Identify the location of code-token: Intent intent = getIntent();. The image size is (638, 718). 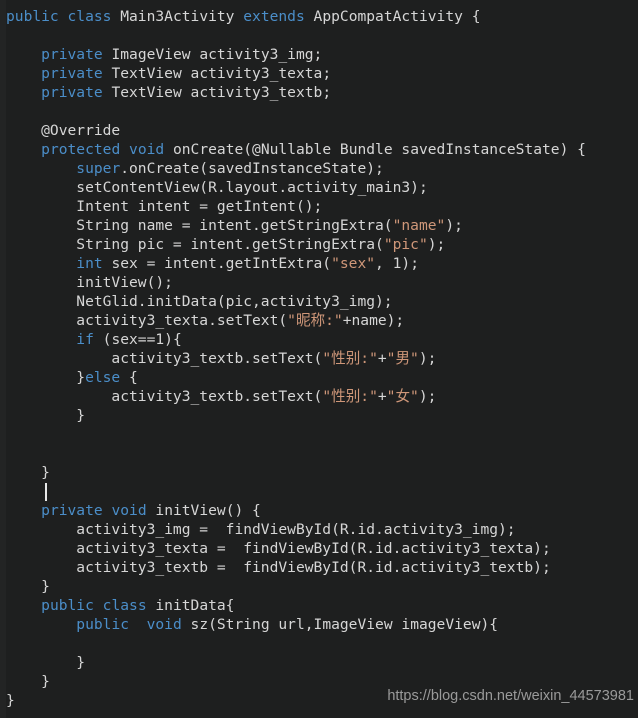
(164, 206).